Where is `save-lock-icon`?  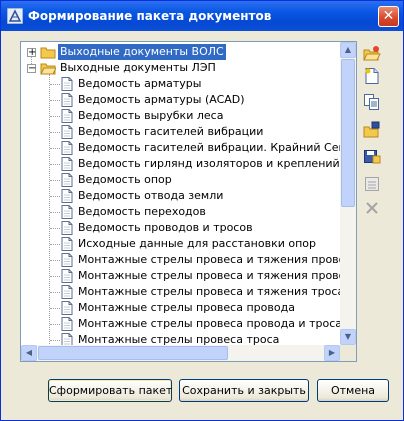
save-lock-icon is located at coordinates (374, 158).